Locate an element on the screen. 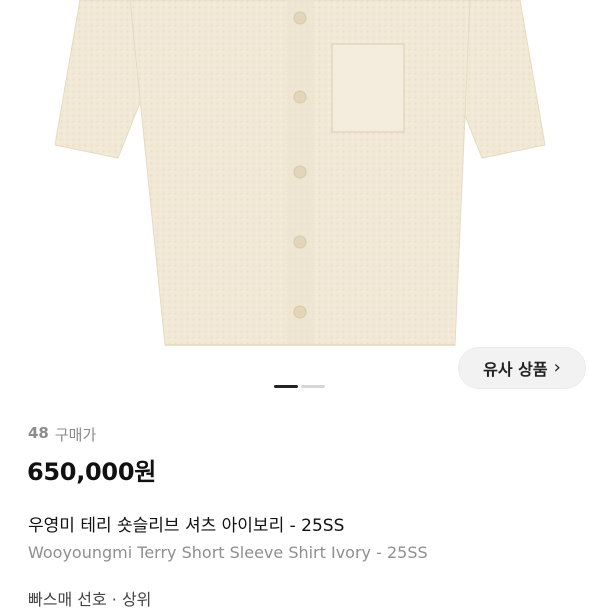  chevron-right-icon: › is located at coordinates (557, 367).